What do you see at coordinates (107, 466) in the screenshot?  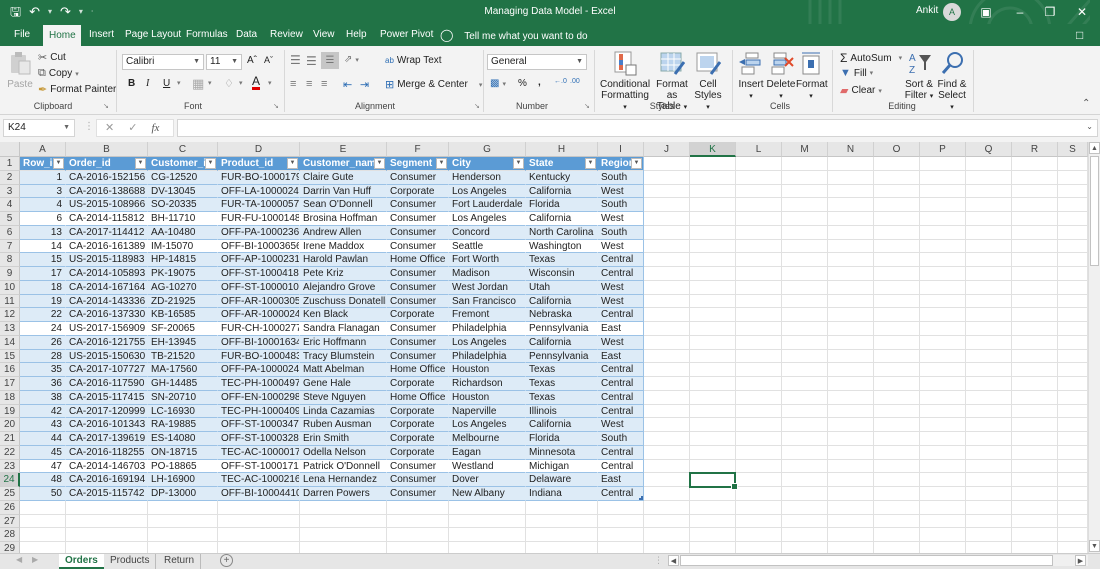 I see `table-cell: CA-2014-146703` at bounding box center [107, 466].